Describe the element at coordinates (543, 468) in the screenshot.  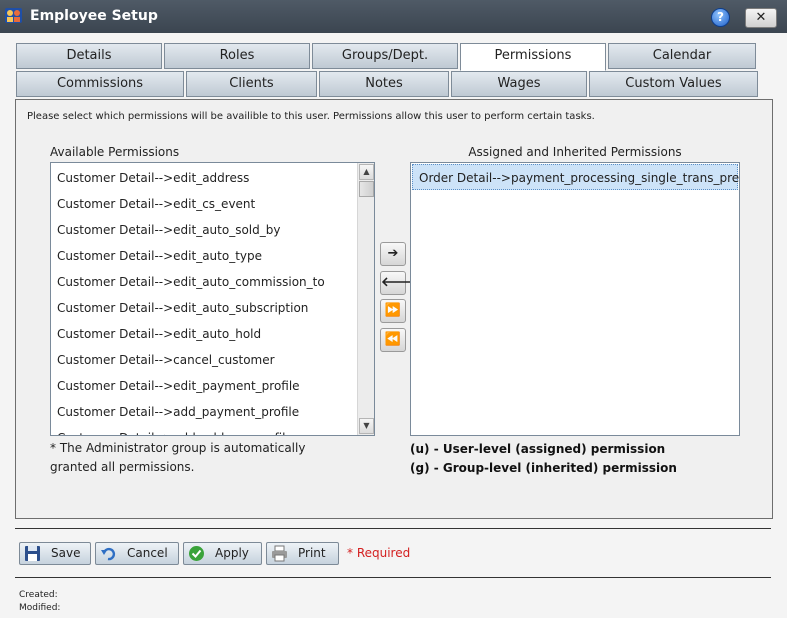
I see `legend-group-level: (g) - Group-level (inherited) permission` at that location.